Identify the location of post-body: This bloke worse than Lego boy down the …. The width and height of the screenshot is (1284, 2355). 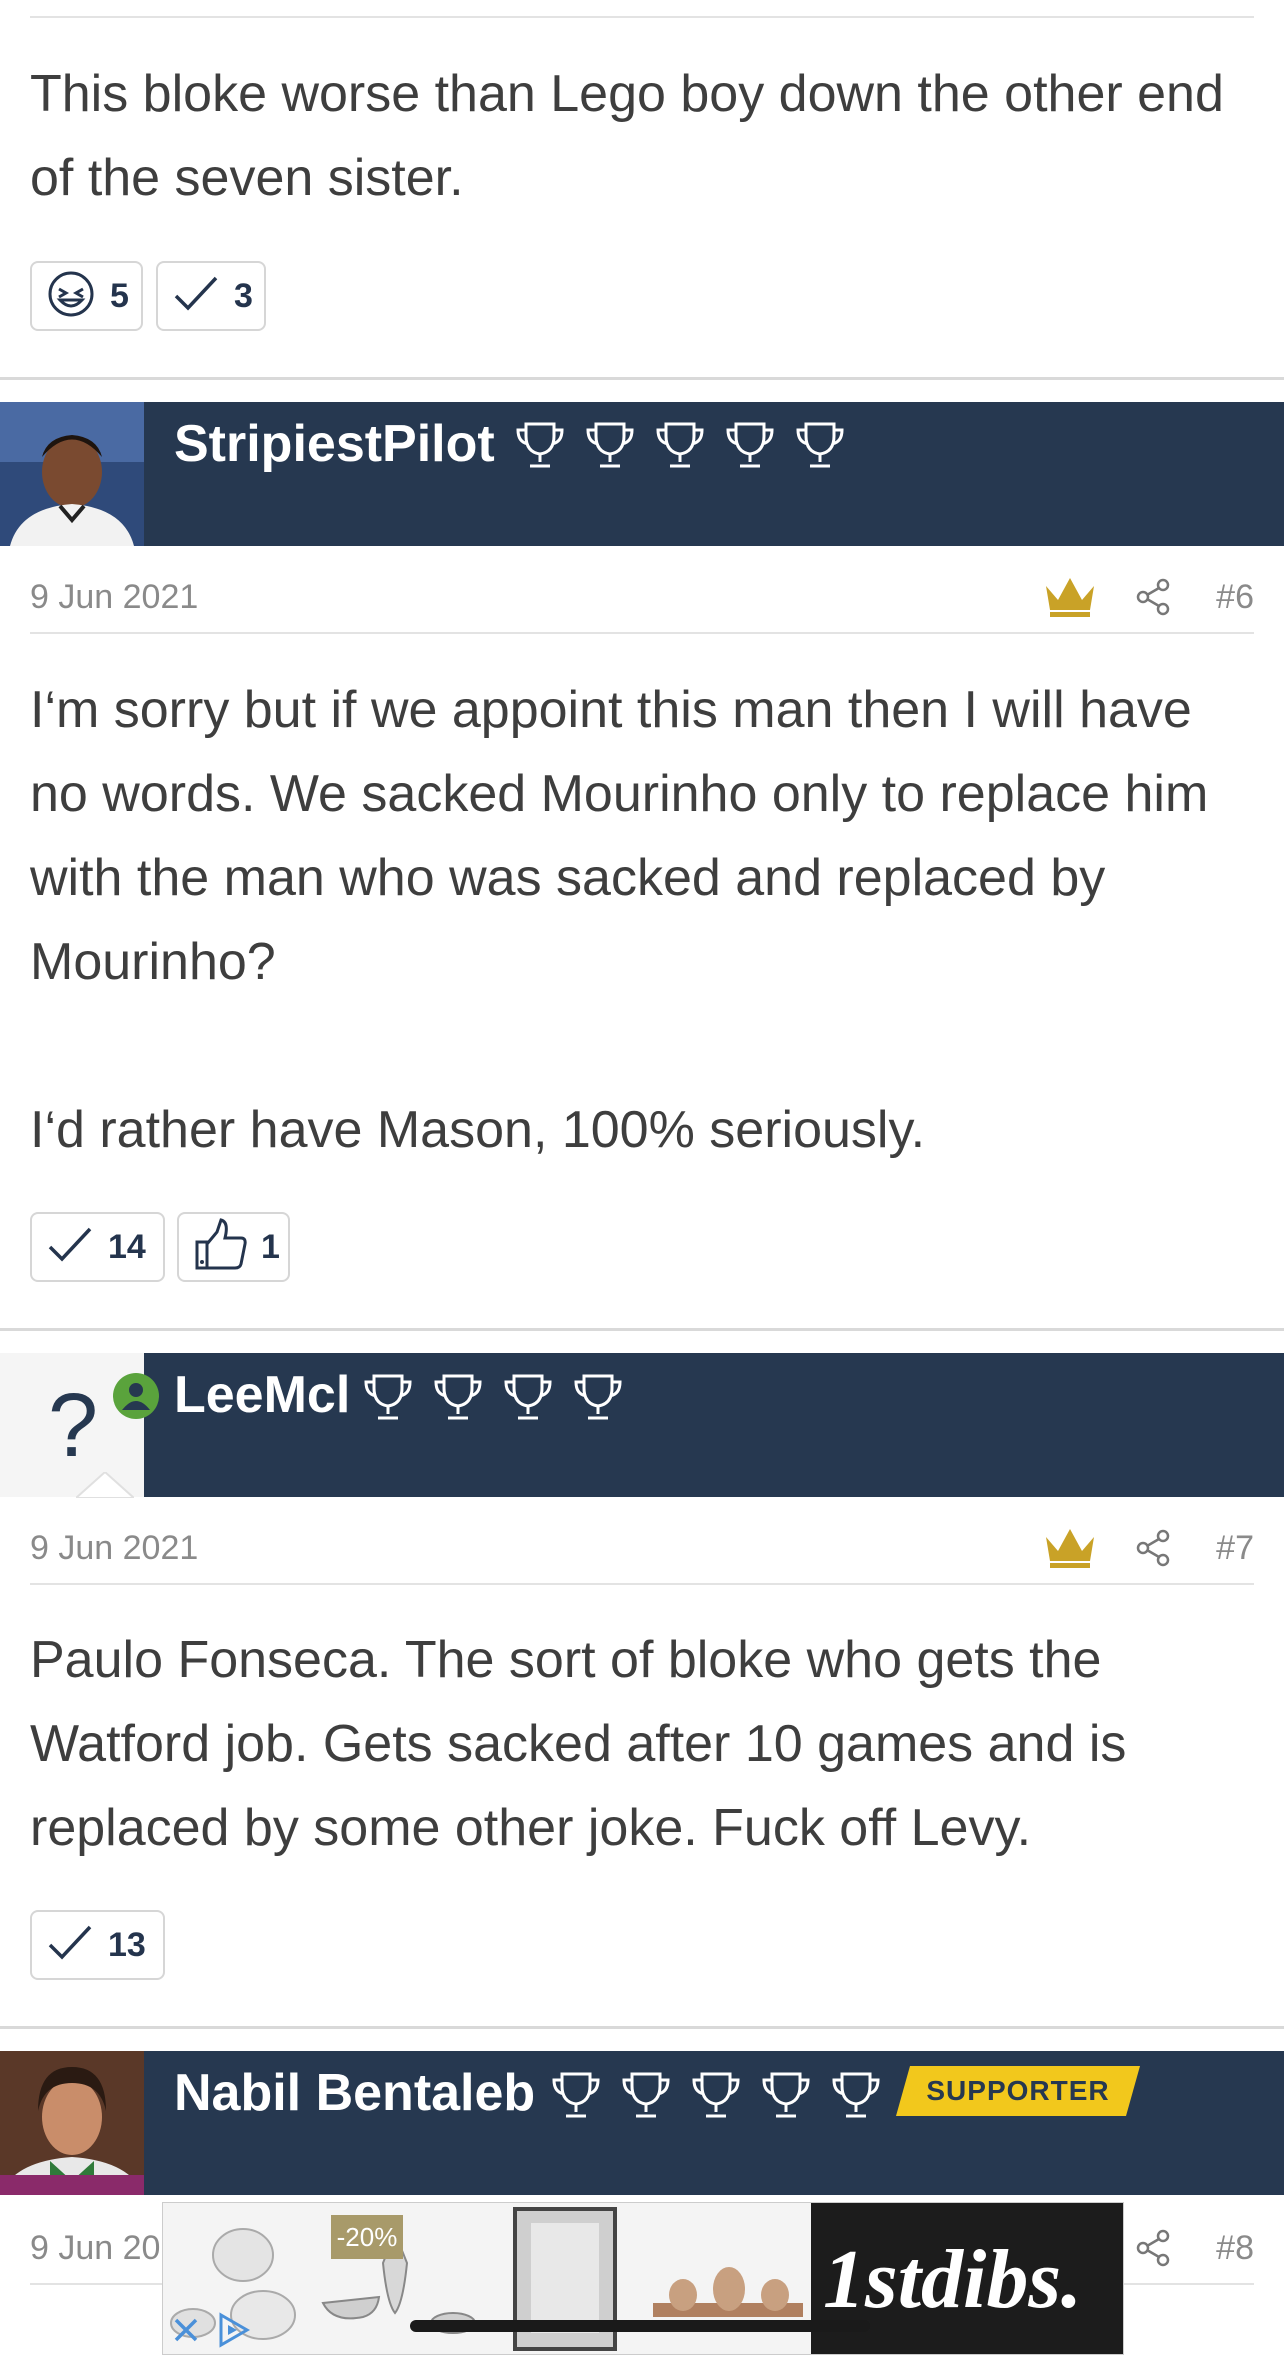
(627, 136).